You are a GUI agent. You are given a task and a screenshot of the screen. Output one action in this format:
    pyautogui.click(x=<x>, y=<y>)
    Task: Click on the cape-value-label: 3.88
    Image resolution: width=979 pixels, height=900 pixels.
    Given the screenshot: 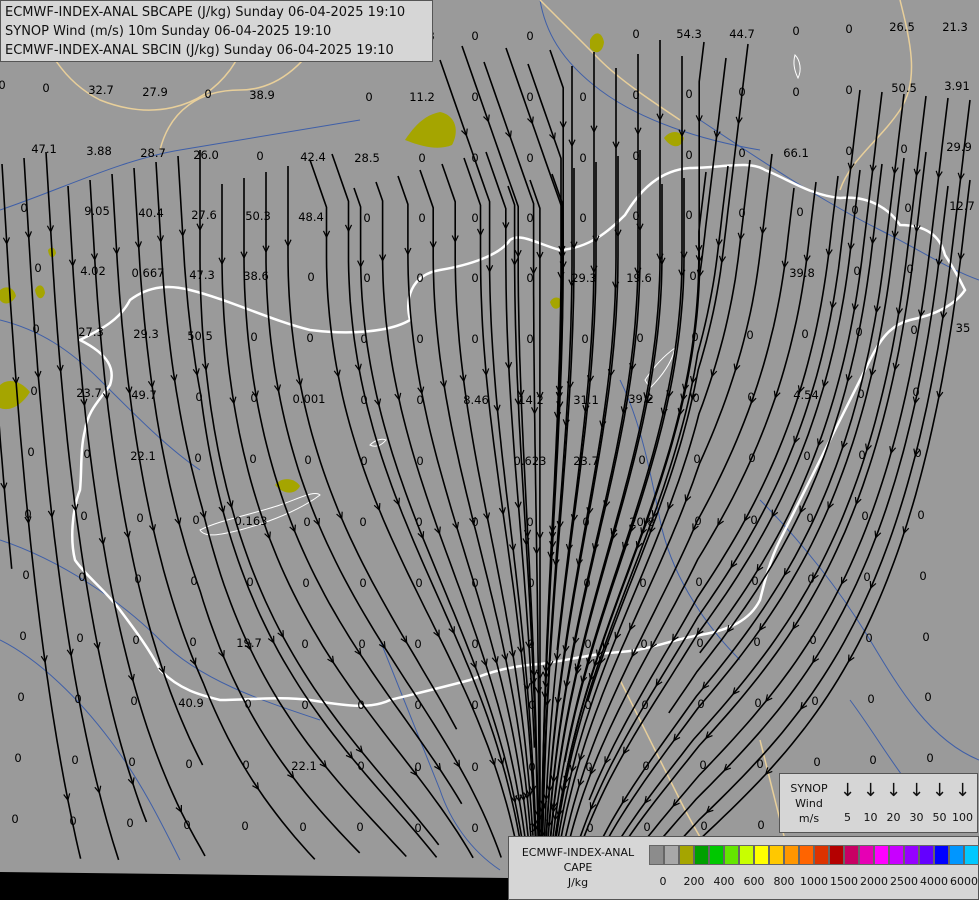 What is the action you would take?
    pyautogui.click(x=99, y=151)
    